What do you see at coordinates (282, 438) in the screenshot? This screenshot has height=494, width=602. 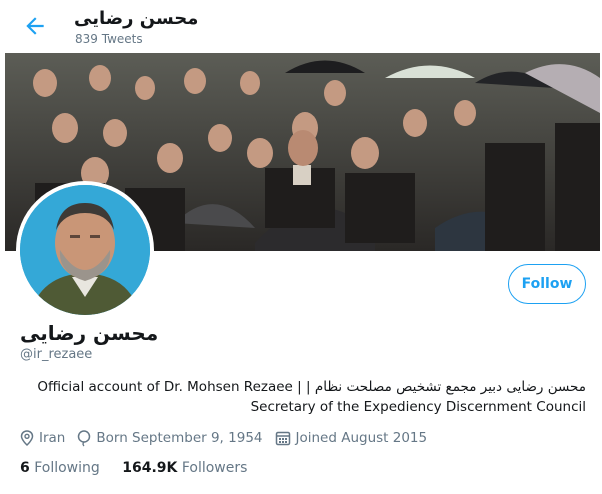 I see `calendar-icon` at bounding box center [282, 438].